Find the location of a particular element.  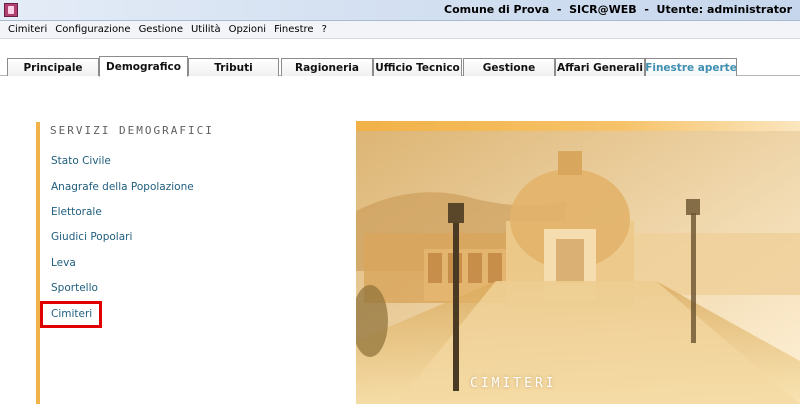

tab-ufficio-tecnico: Ufficio Tecnico is located at coordinates (417, 67).